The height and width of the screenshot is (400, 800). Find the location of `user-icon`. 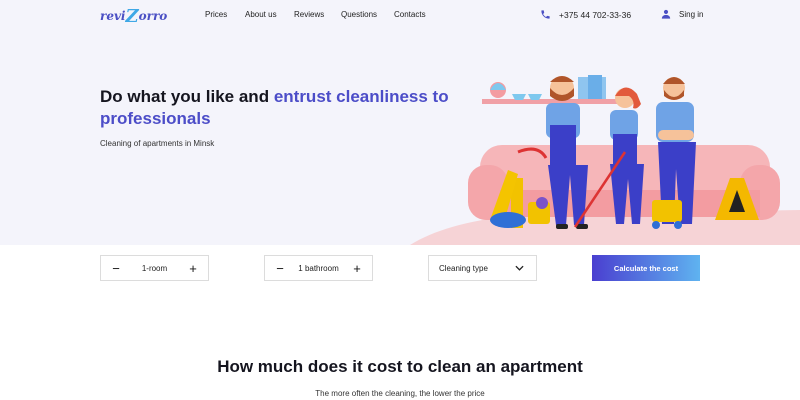

user-icon is located at coordinates (666, 14).